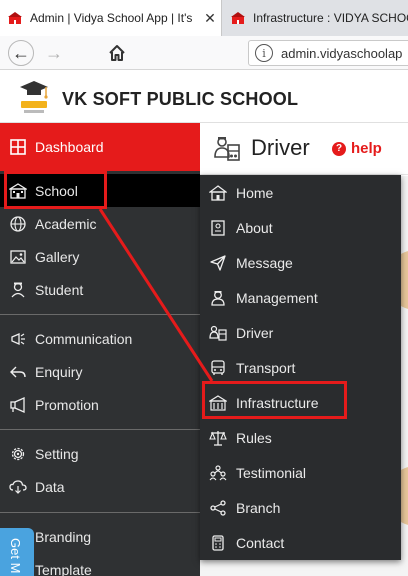 The image size is (408, 576). Describe the element at coordinates (18, 290) in the screenshot. I see `student-icon` at that location.